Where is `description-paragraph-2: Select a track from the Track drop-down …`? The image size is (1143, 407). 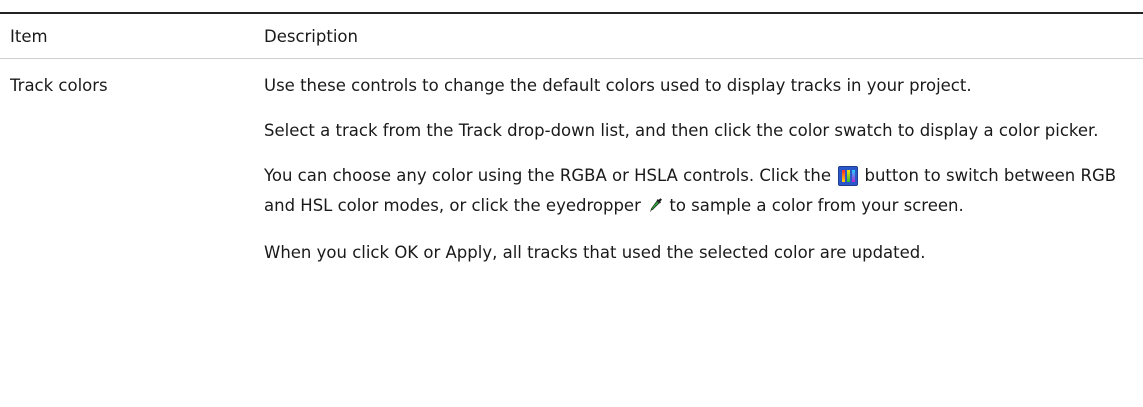
description-paragraph-2: Select a track from the Track drop-down … is located at coordinates (693, 131).